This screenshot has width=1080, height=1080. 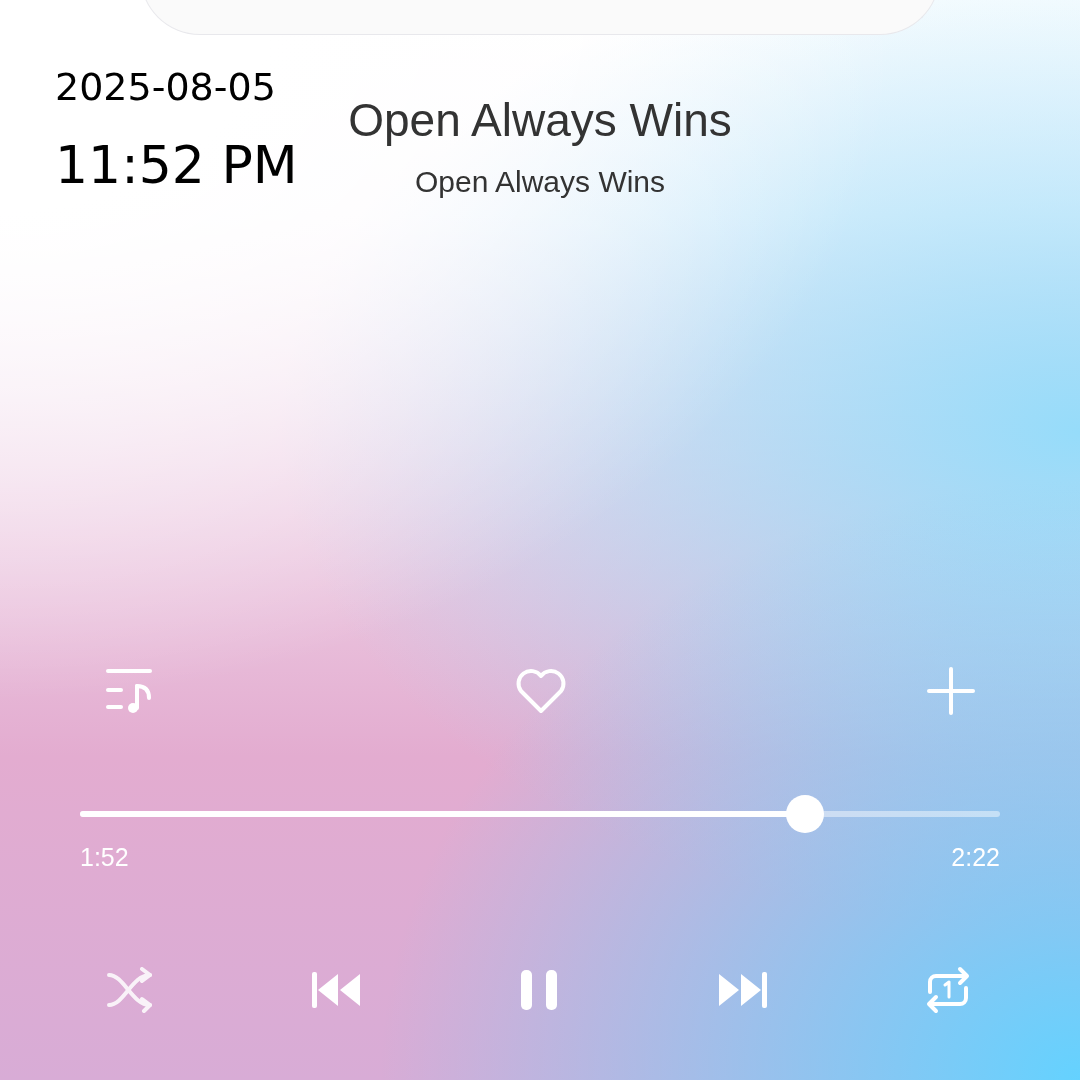 What do you see at coordinates (742, 990) in the screenshot?
I see `next-icon` at bounding box center [742, 990].